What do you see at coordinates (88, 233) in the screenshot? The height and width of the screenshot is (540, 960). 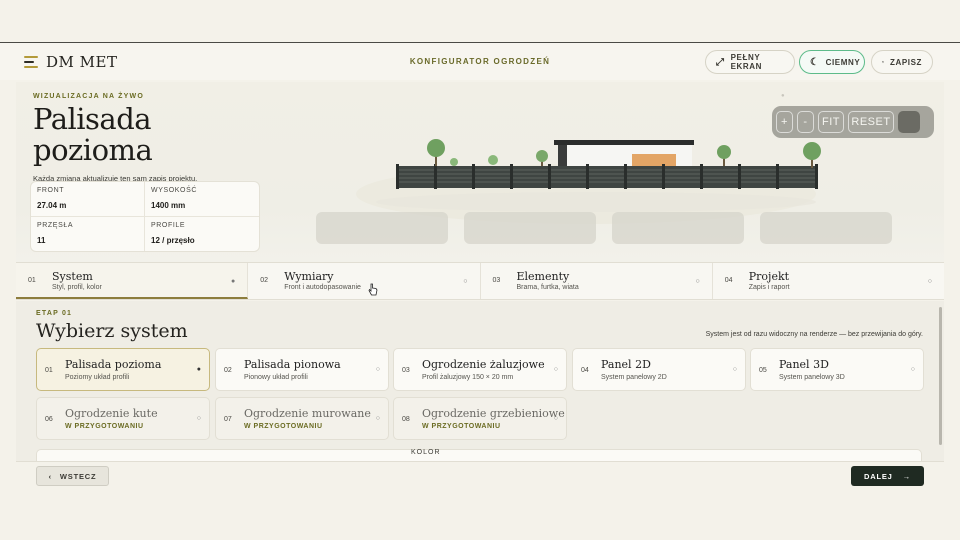 I see `stat-spans: PRZĘSŁA 11` at bounding box center [88, 233].